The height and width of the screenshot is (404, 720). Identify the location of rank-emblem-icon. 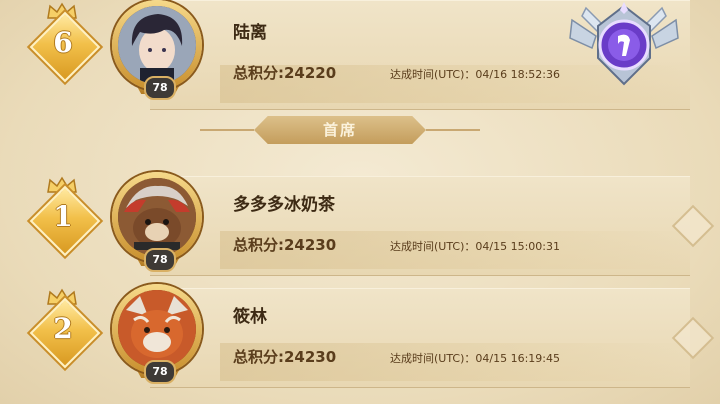
(624, 44).